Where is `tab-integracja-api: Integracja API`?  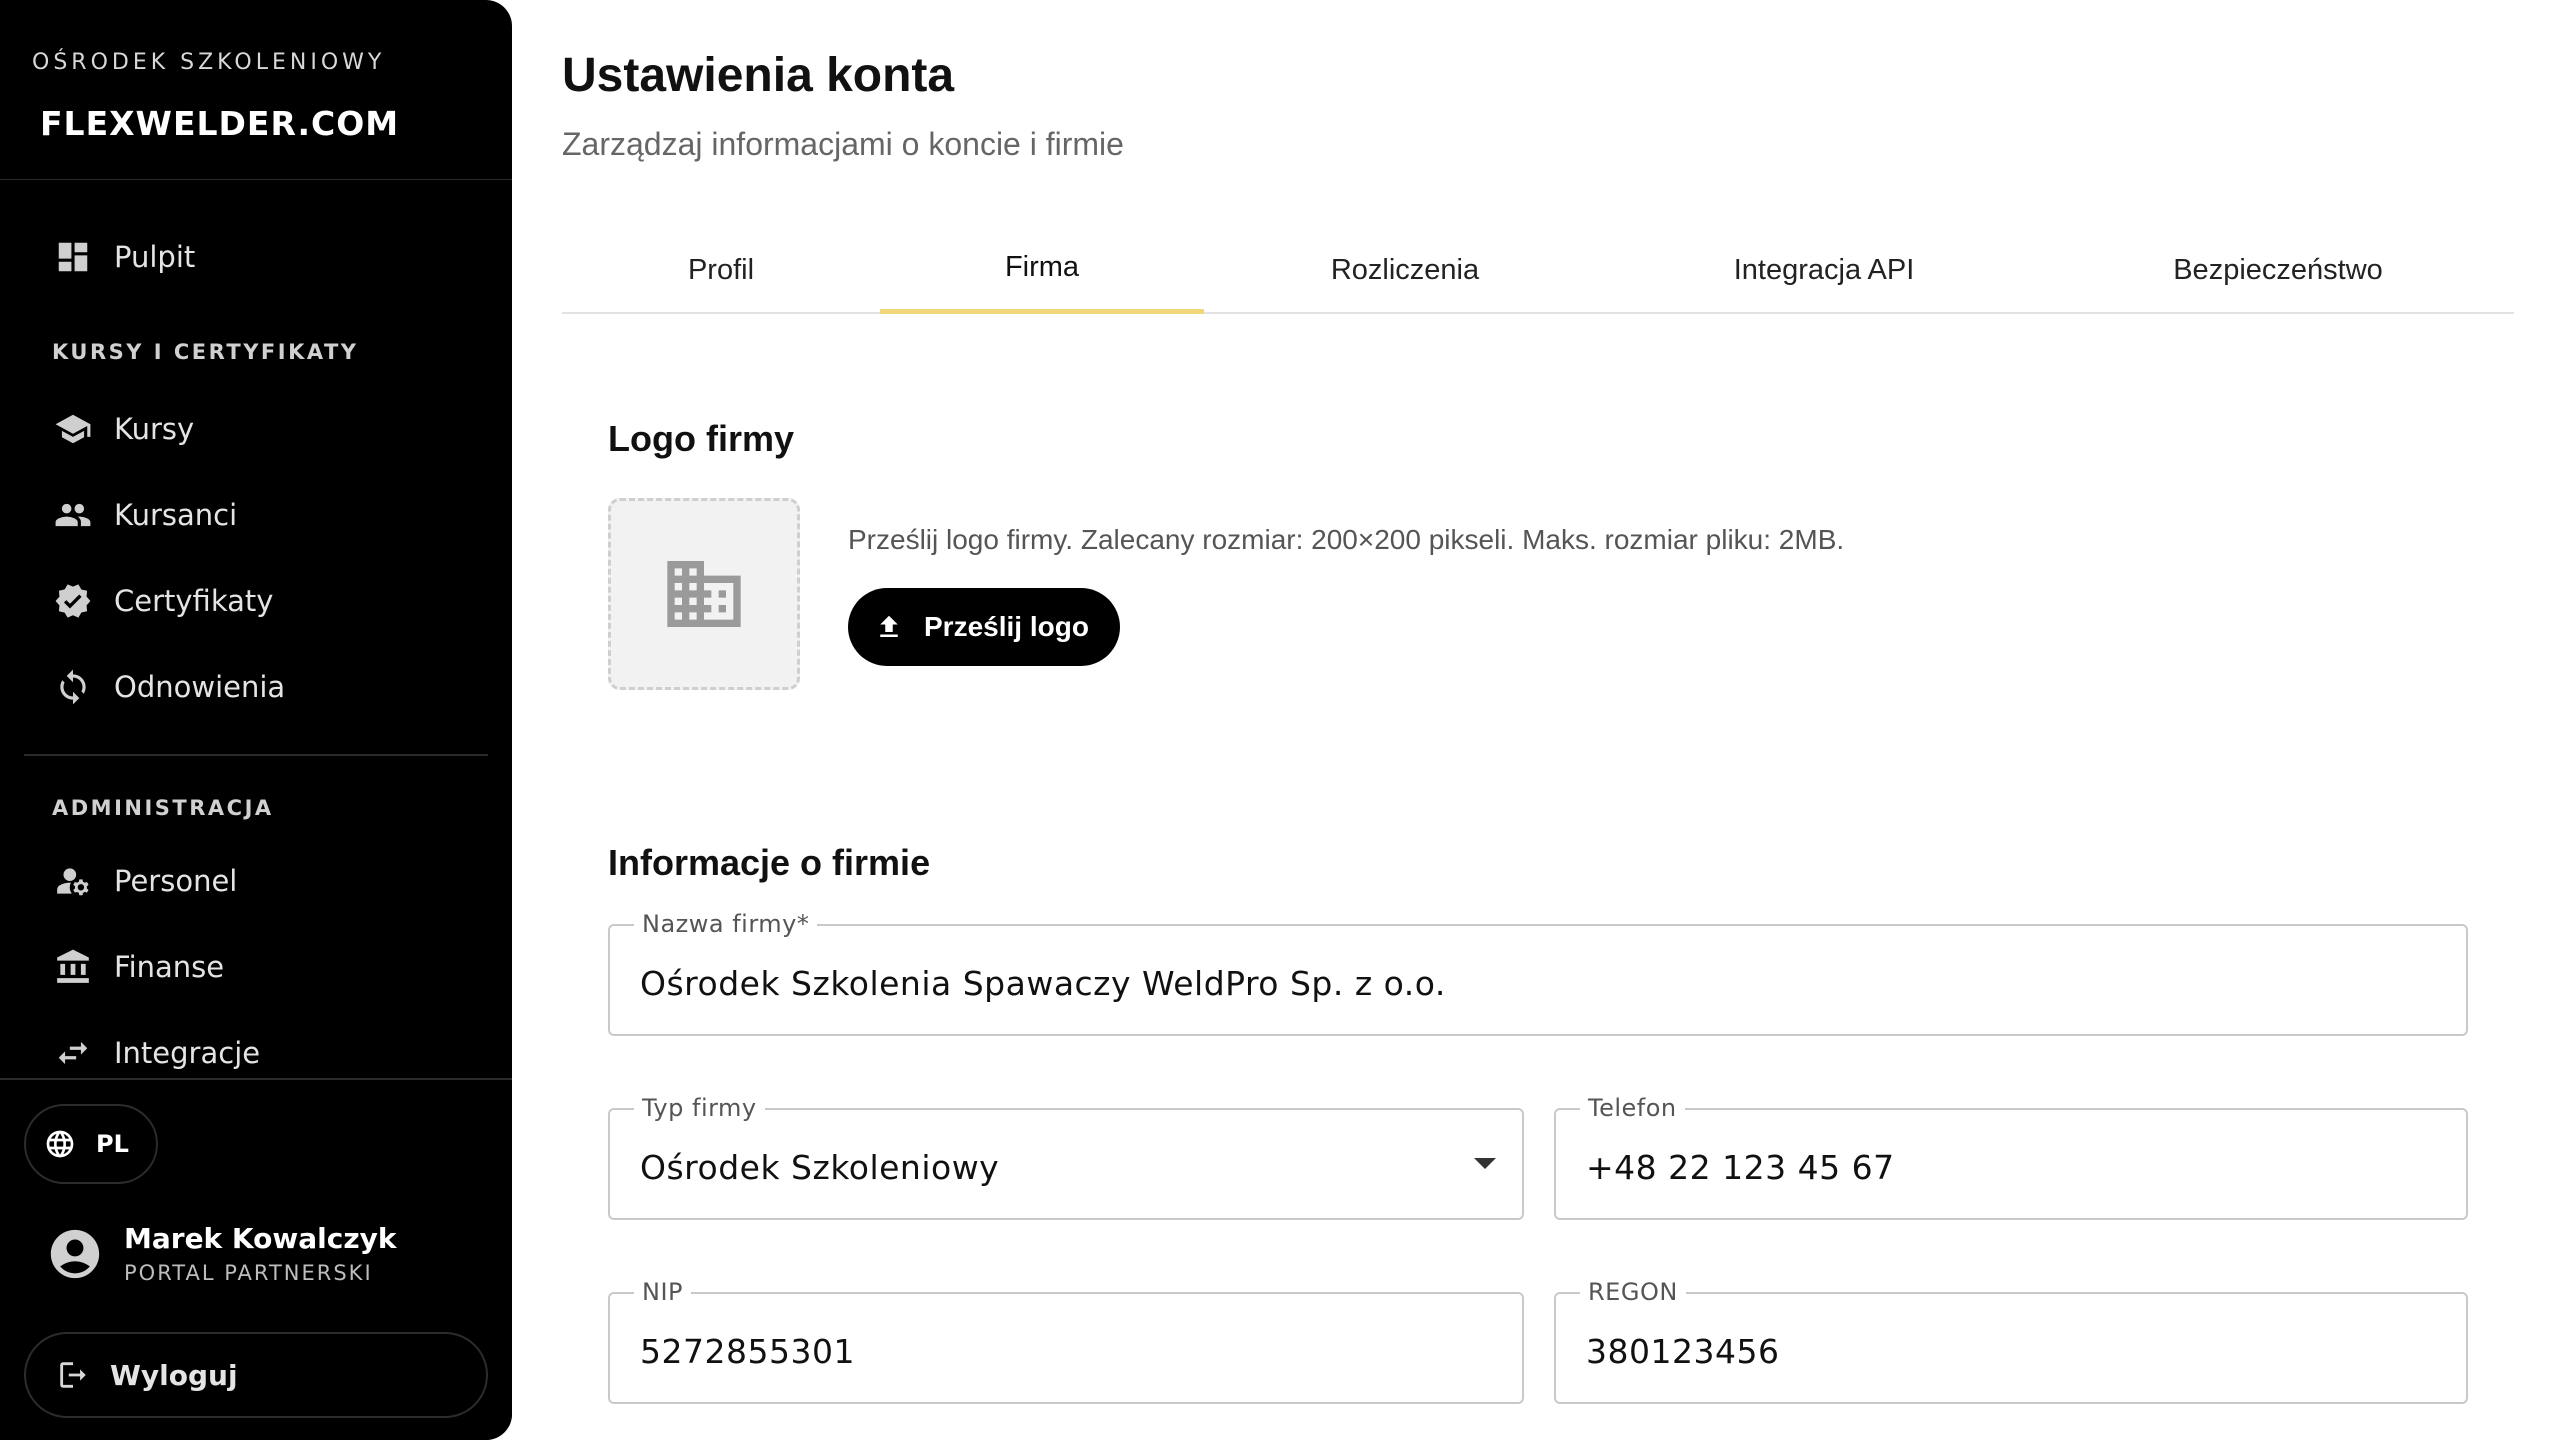
tab-integracja-api: Integracja API is located at coordinates (1824, 270).